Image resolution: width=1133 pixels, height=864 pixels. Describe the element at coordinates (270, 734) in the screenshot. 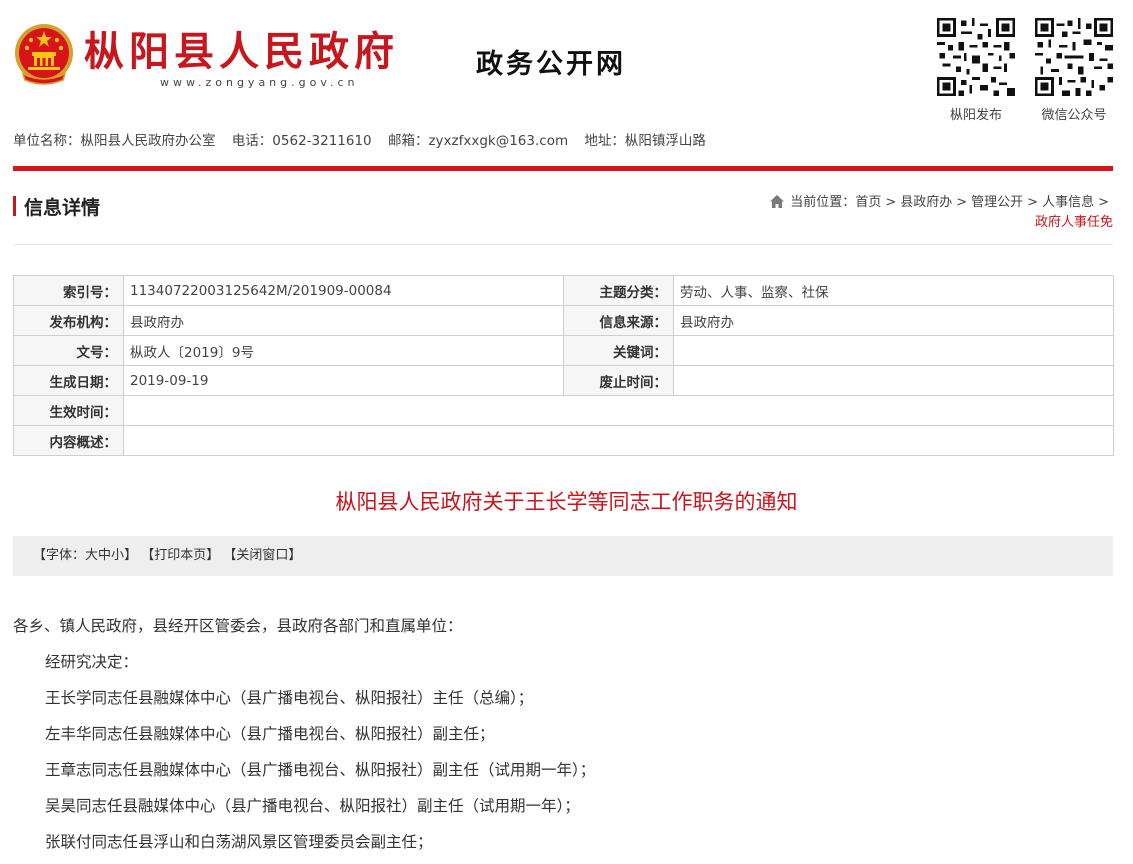

I see `article-paragraph: 左丰华同志任县融媒体中心（县广播电视台、枞阳报社）副主任；` at that location.